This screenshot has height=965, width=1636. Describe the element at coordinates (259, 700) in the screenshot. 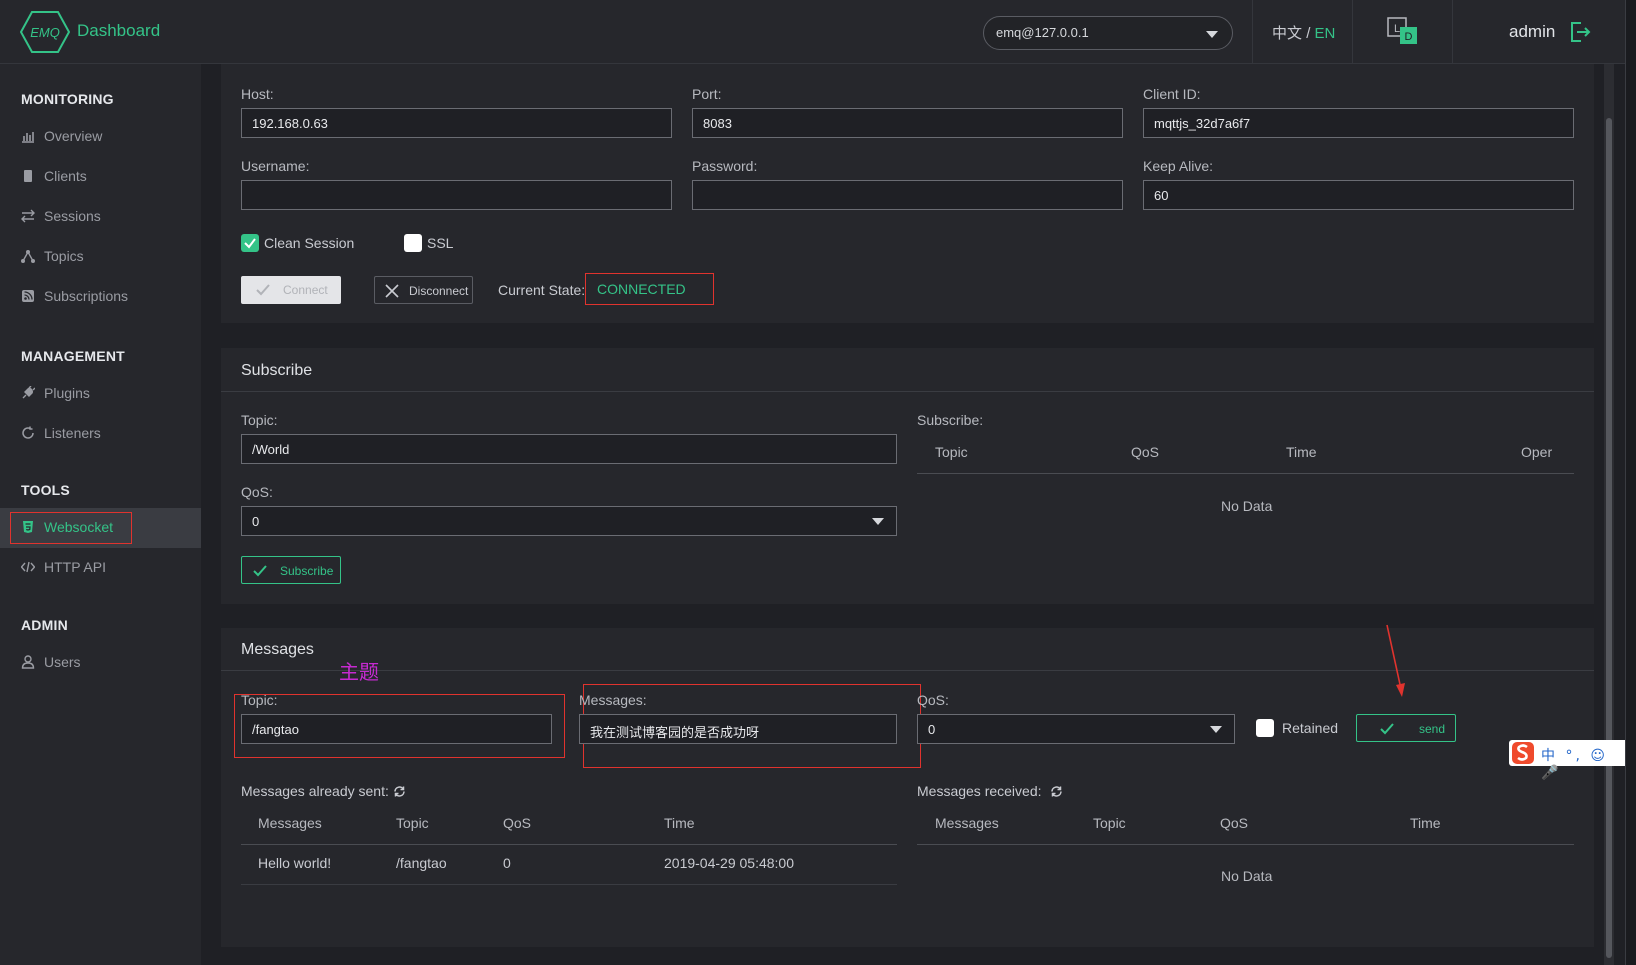

I see `msg-topic-label: Topic:` at that location.